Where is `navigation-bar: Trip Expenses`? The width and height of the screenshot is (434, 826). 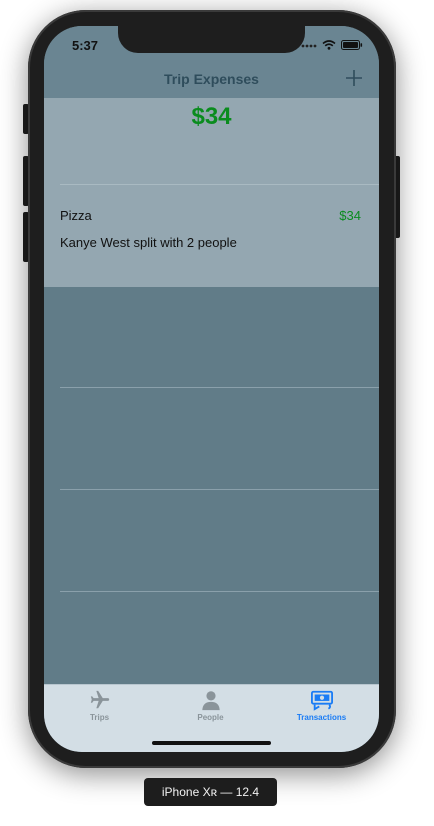
navigation-bar: Trip Expenses is located at coordinates (211, 84).